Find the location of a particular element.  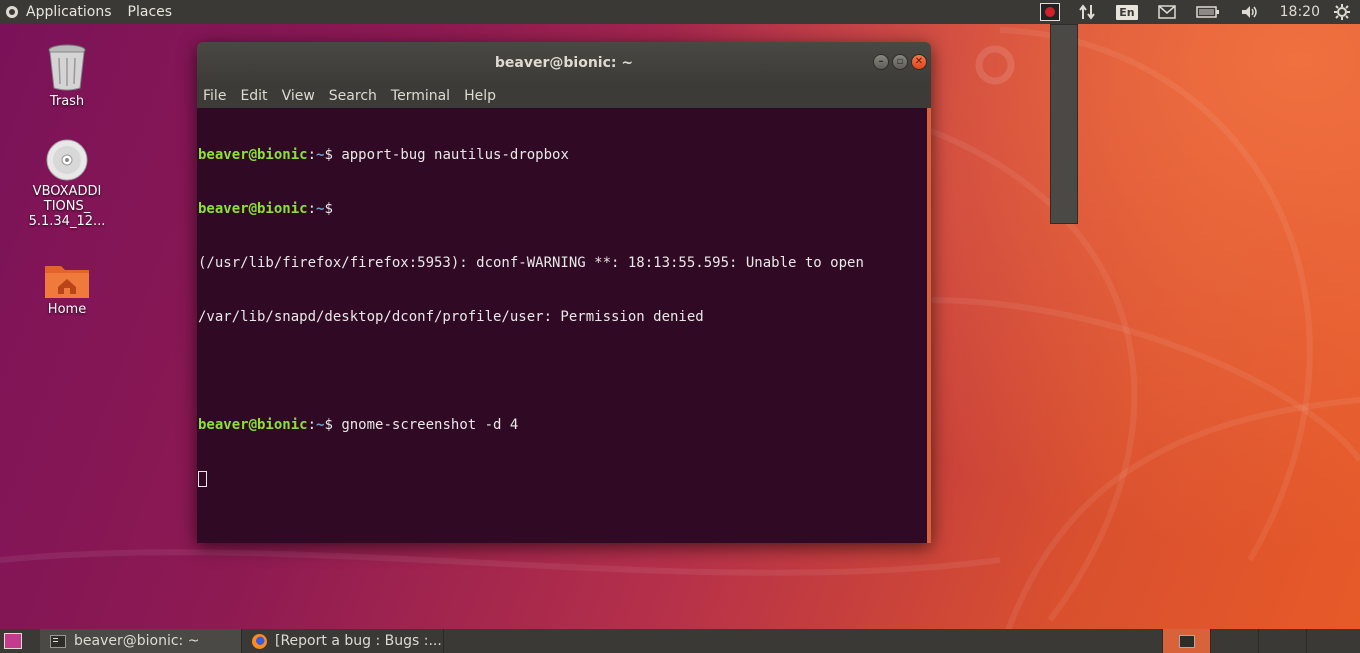

volume-icon is located at coordinates (1249, 12).